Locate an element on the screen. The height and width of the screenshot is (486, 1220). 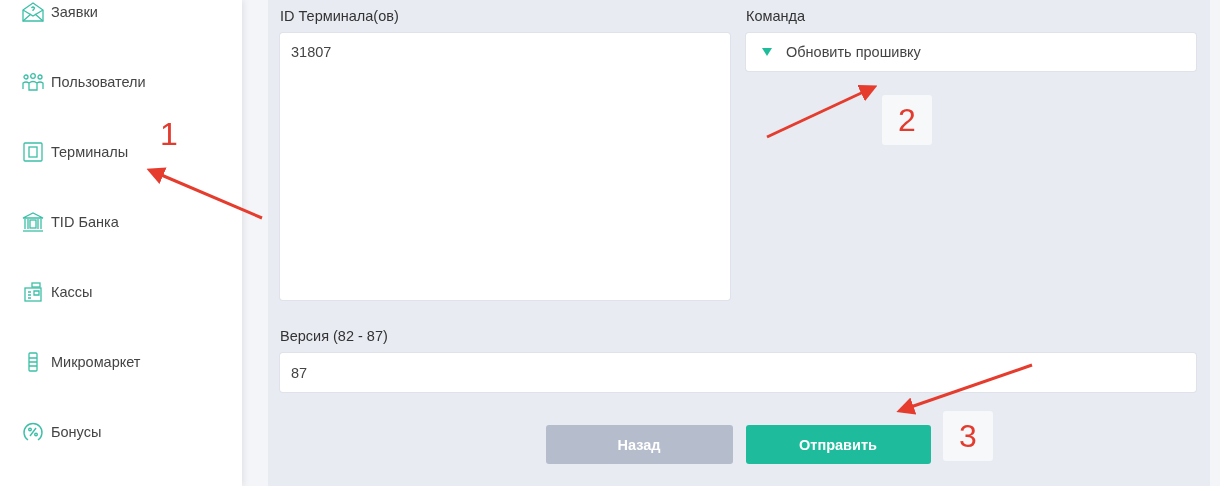
dropdown-caret-icon is located at coordinates (767, 52).